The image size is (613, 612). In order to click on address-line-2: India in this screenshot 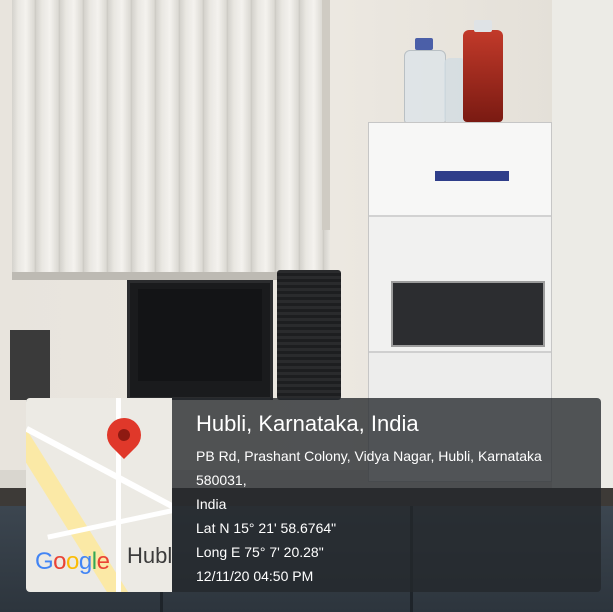, I will do `click(211, 504)`.